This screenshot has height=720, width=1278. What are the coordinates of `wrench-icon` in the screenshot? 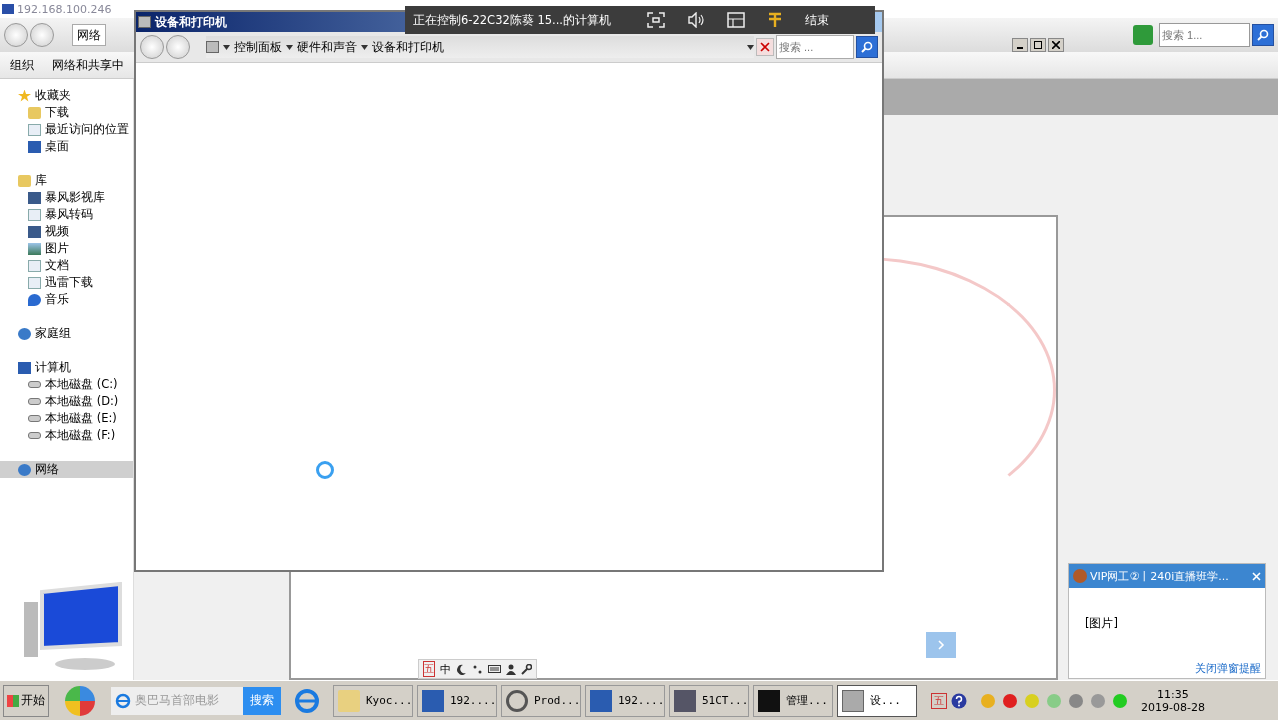 It's located at (526, 669).